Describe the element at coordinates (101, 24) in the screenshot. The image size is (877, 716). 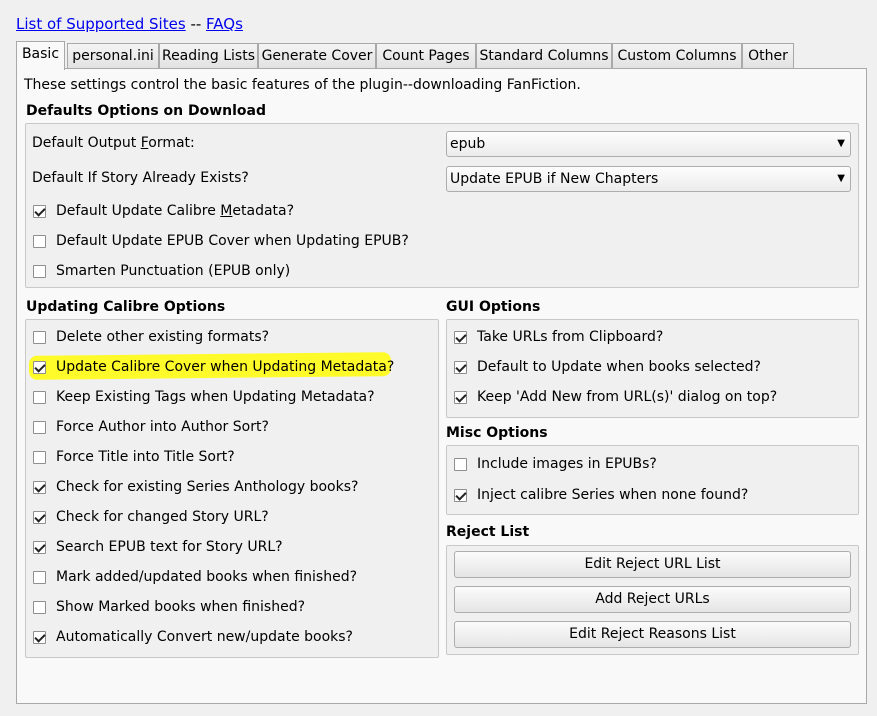
I see `supported-sites-link: List of Supported Sites` at that location.